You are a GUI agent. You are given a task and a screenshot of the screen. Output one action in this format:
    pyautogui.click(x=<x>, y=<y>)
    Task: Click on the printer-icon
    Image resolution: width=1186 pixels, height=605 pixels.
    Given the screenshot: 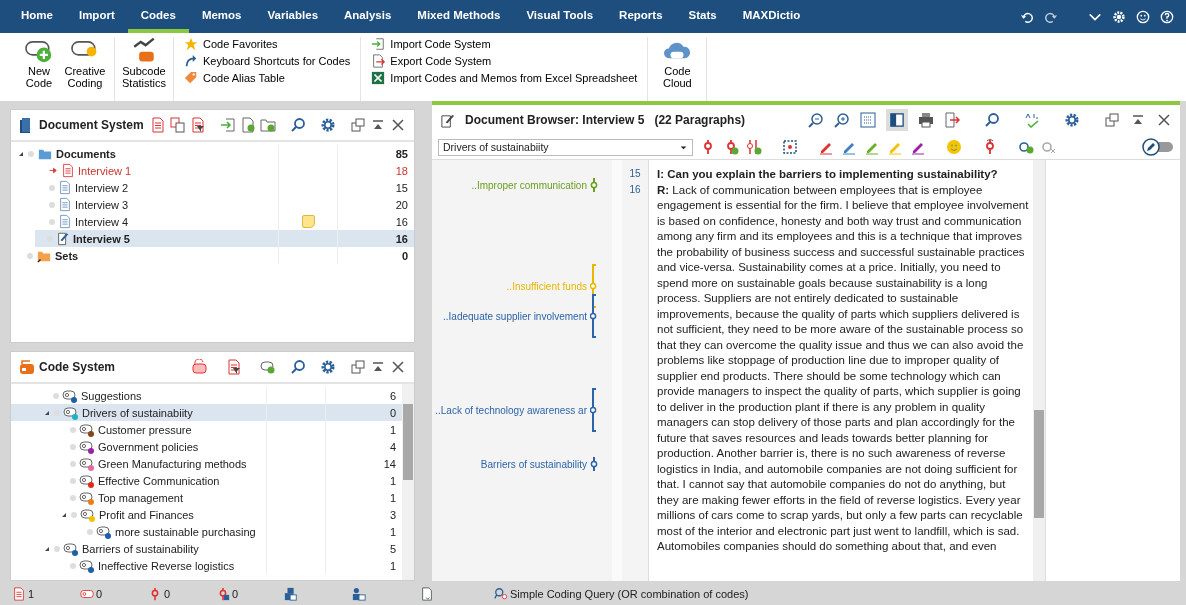 What is the action you would take?
    pyautogui.click(x=926, y=120)
    